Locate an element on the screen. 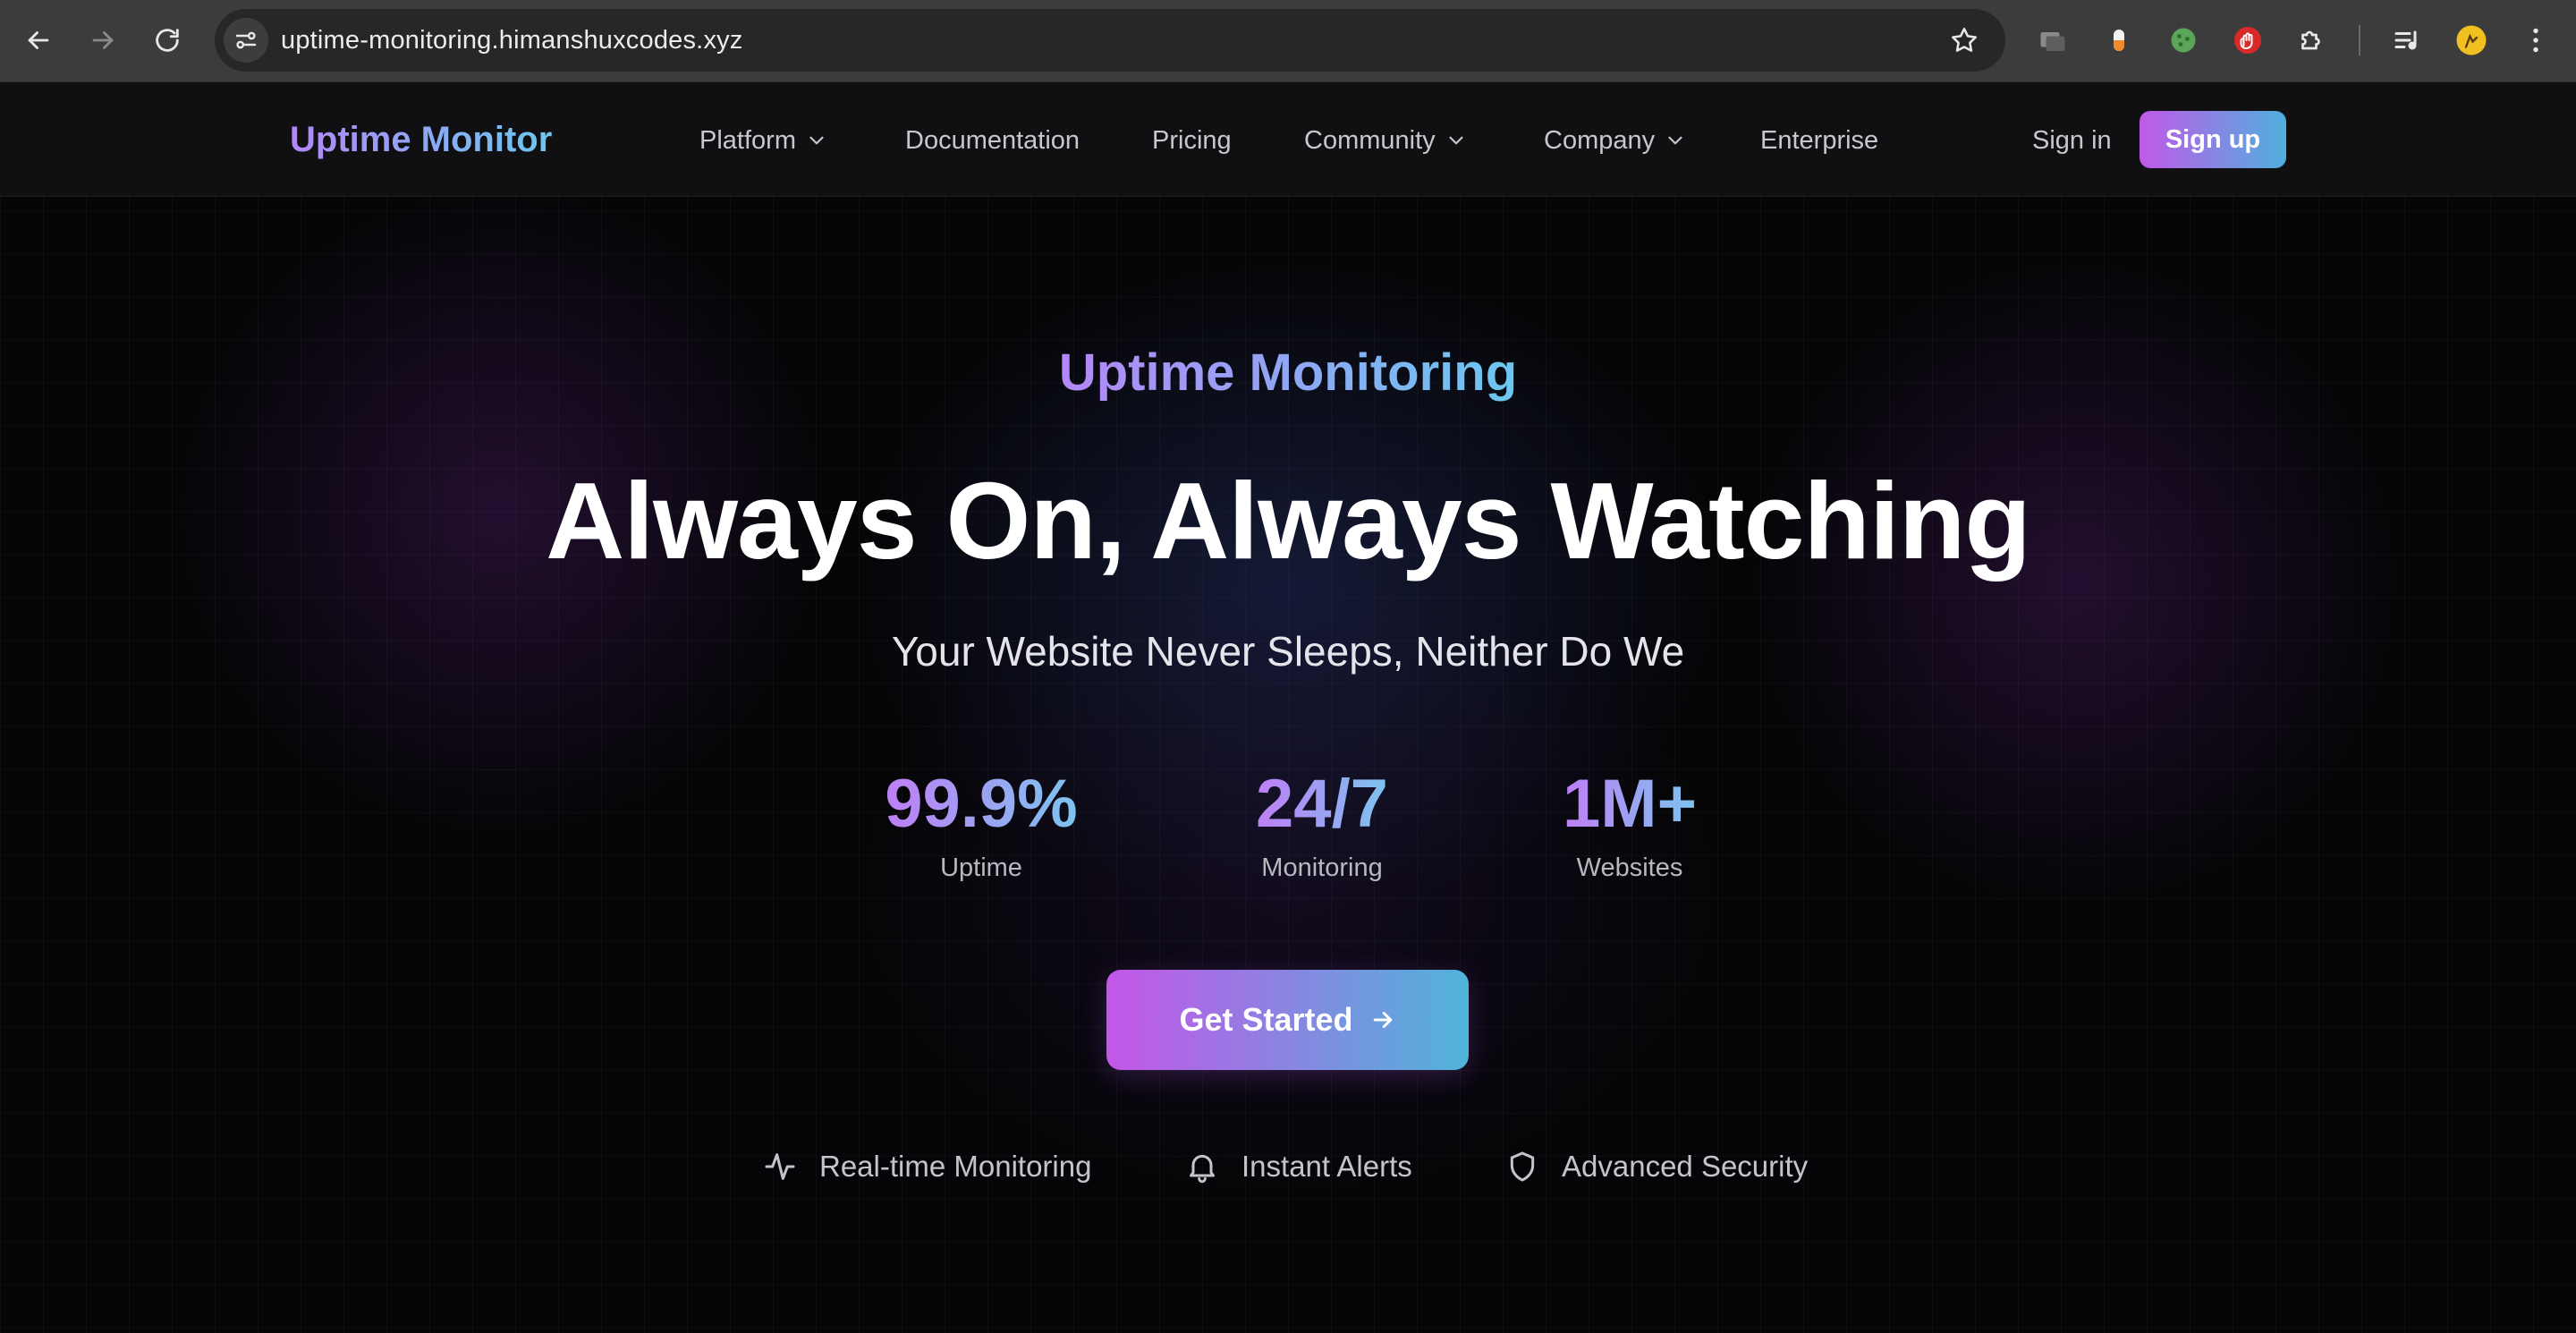 This screenshot has height=1333, width=2576. stat-value: 24/7 is located at coordinates (1322, 804).